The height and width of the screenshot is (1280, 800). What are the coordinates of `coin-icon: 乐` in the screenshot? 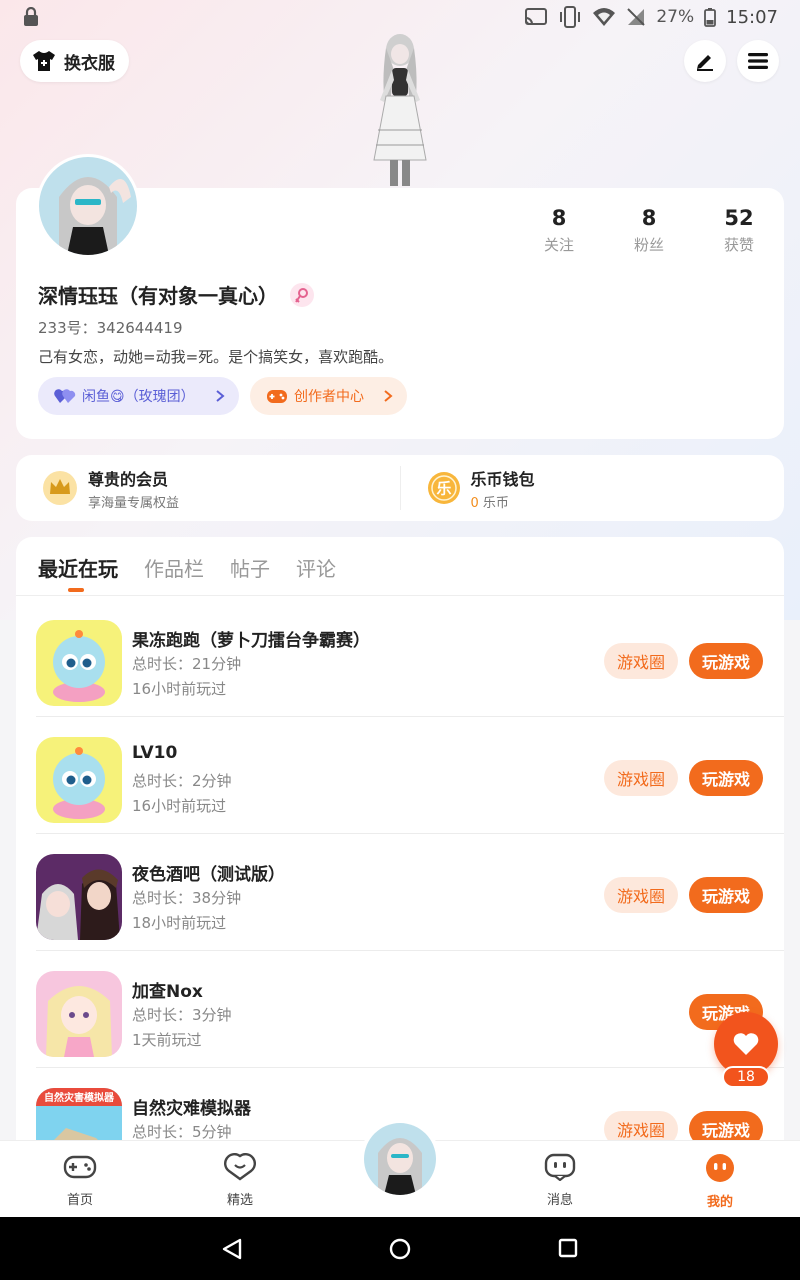 It's located at (443, 488).